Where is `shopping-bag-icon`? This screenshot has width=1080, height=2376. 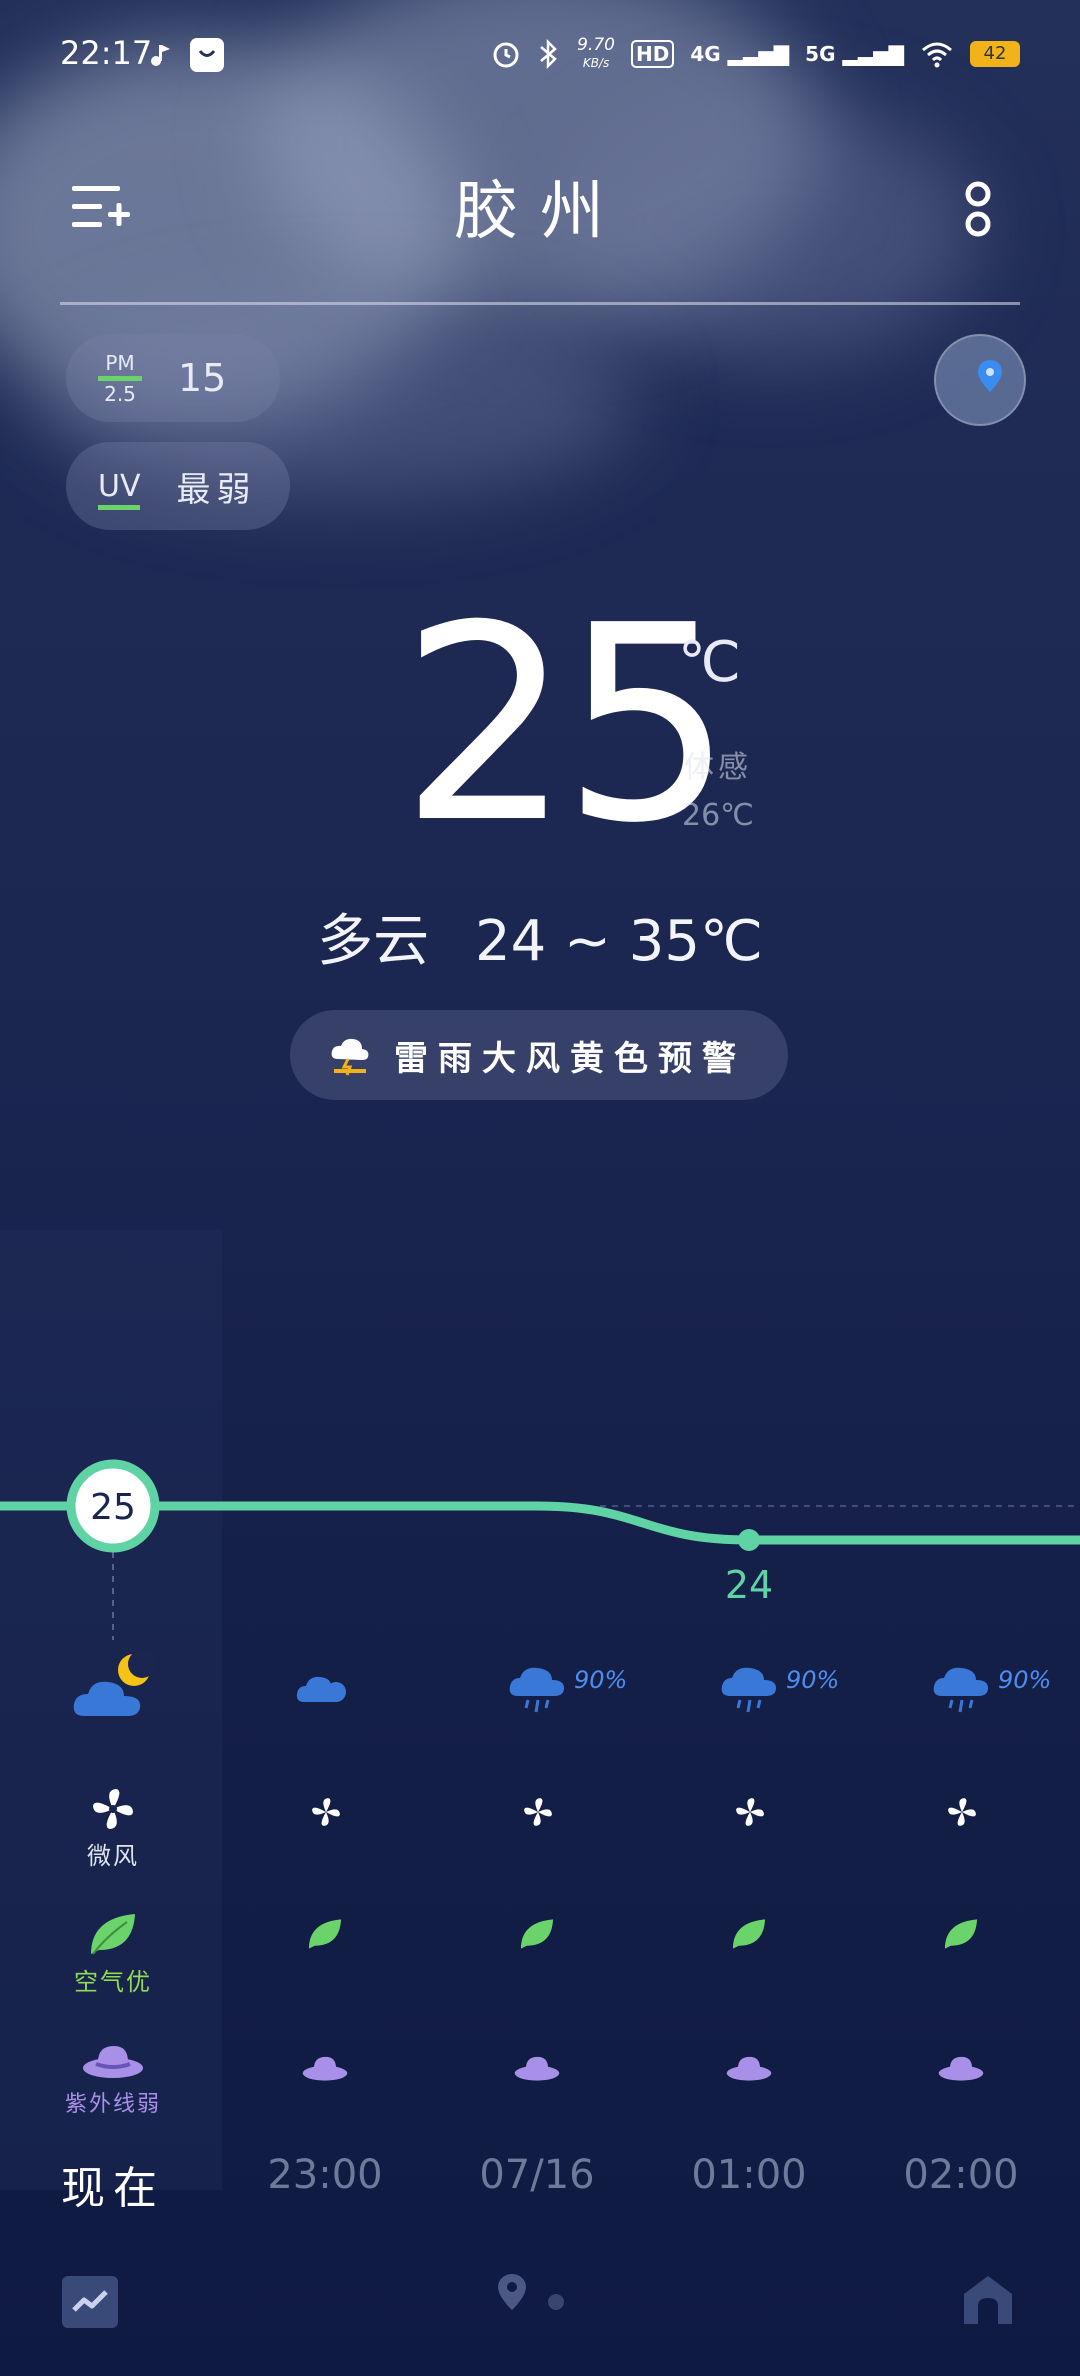
shopping-bag-icon is located at coordinates (207, 55).